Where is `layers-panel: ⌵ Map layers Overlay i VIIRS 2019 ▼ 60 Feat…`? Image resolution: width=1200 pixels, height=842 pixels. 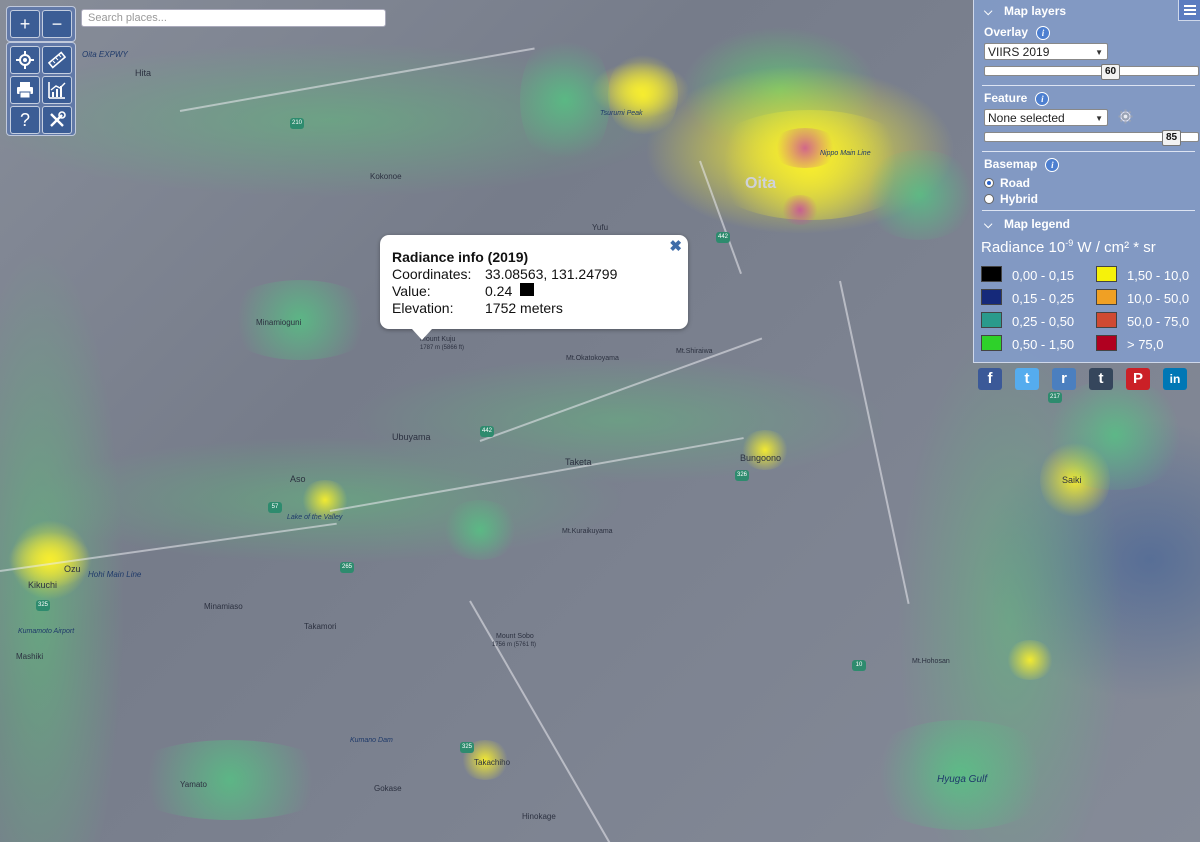
layers-panel: ⌵ Map layers Overlay i VIIRS 2019 ▼ 60 Feat… is located at coordinates (1086, 181).